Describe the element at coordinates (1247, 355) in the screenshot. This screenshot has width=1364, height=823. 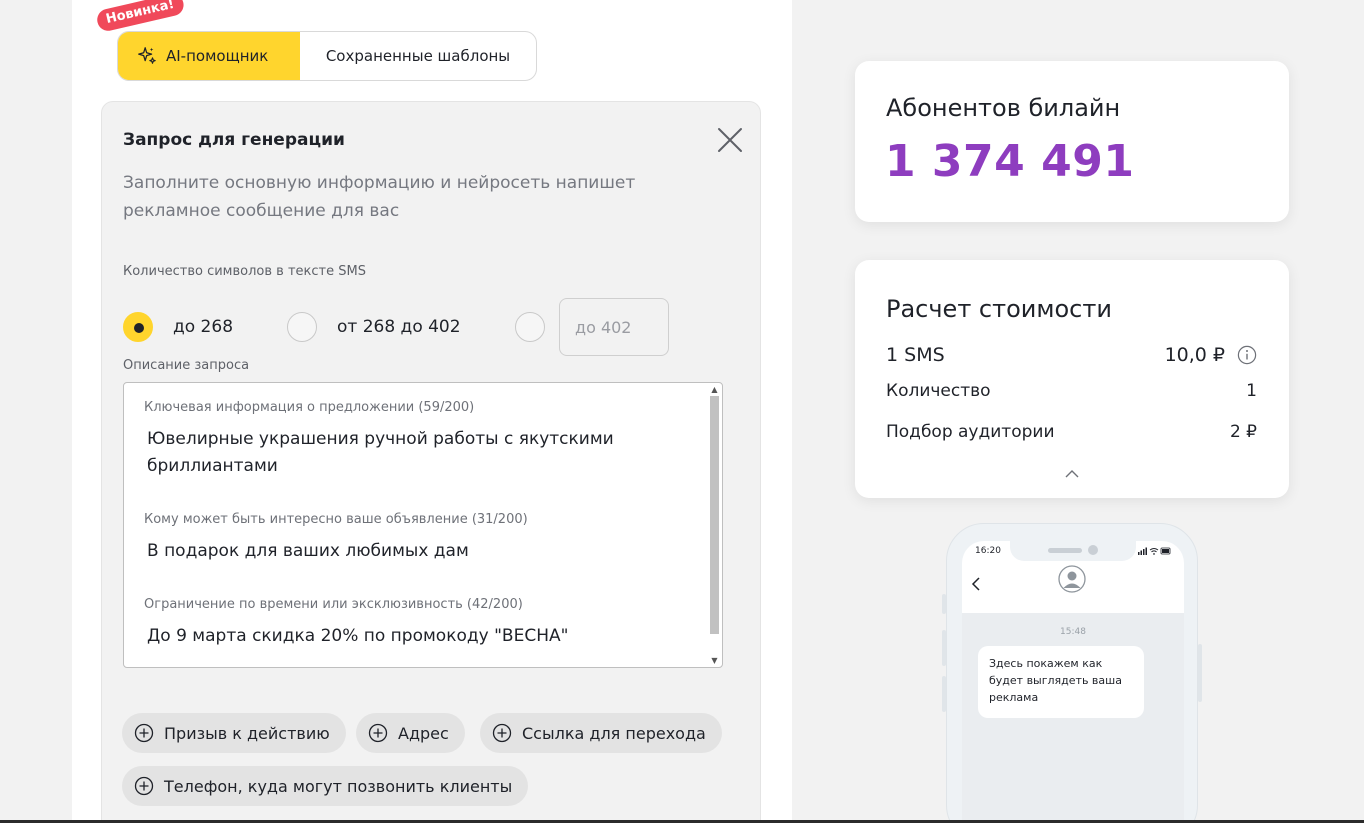
I see `info-icon` at that location.